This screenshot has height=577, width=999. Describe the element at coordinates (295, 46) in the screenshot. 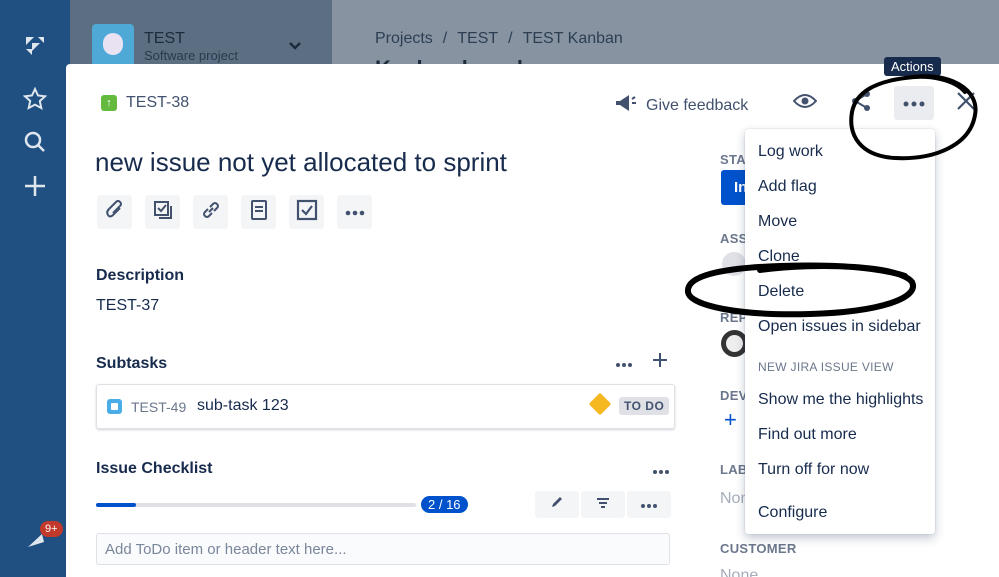

I see `chevron-down-icon` at that location.